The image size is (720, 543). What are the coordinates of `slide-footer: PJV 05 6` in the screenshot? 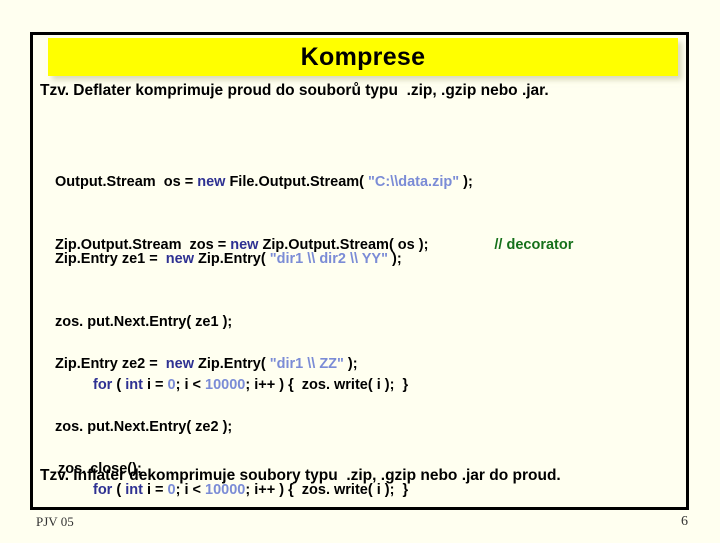 It's located at (360, 526).